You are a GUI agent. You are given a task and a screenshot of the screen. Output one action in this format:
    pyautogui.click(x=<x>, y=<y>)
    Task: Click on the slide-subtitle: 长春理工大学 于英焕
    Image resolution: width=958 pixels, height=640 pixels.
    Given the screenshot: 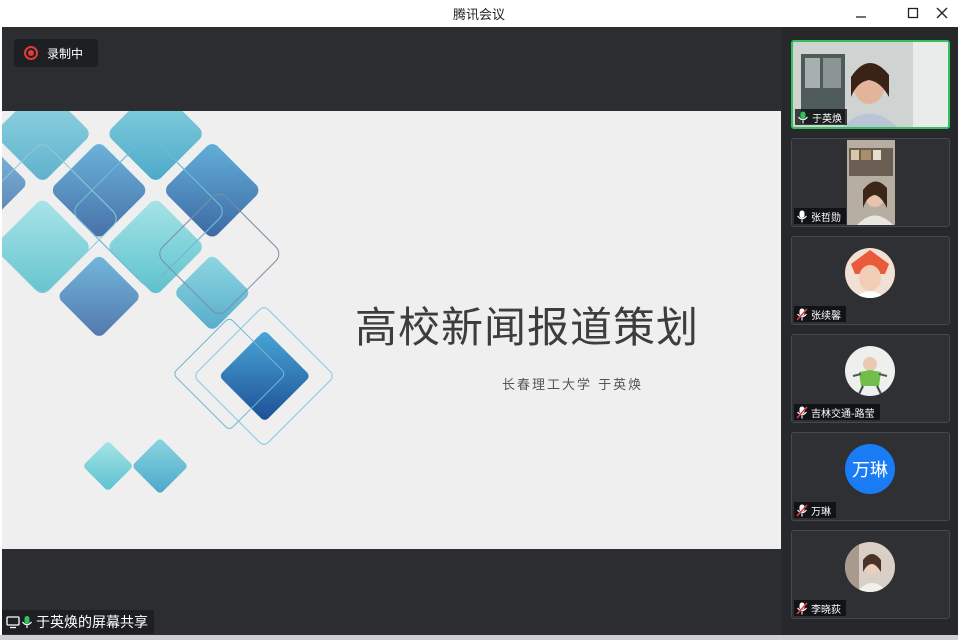 What is the action you would take?
    pyautogui.click(x=573, y=385)
    